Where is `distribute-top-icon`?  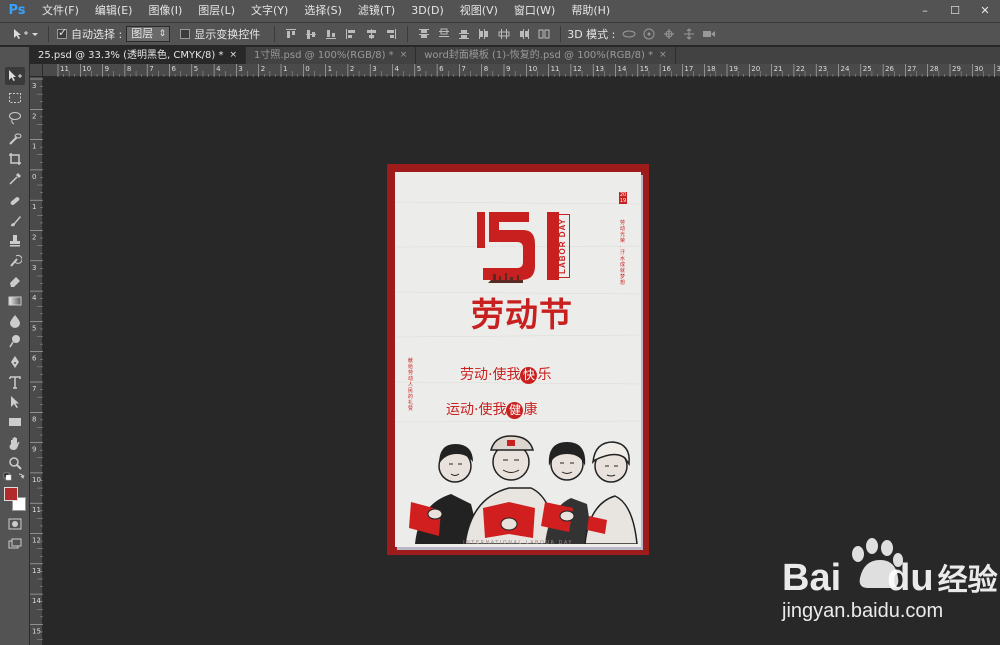
distribute-top-icon is located at coordinates (424, 34).